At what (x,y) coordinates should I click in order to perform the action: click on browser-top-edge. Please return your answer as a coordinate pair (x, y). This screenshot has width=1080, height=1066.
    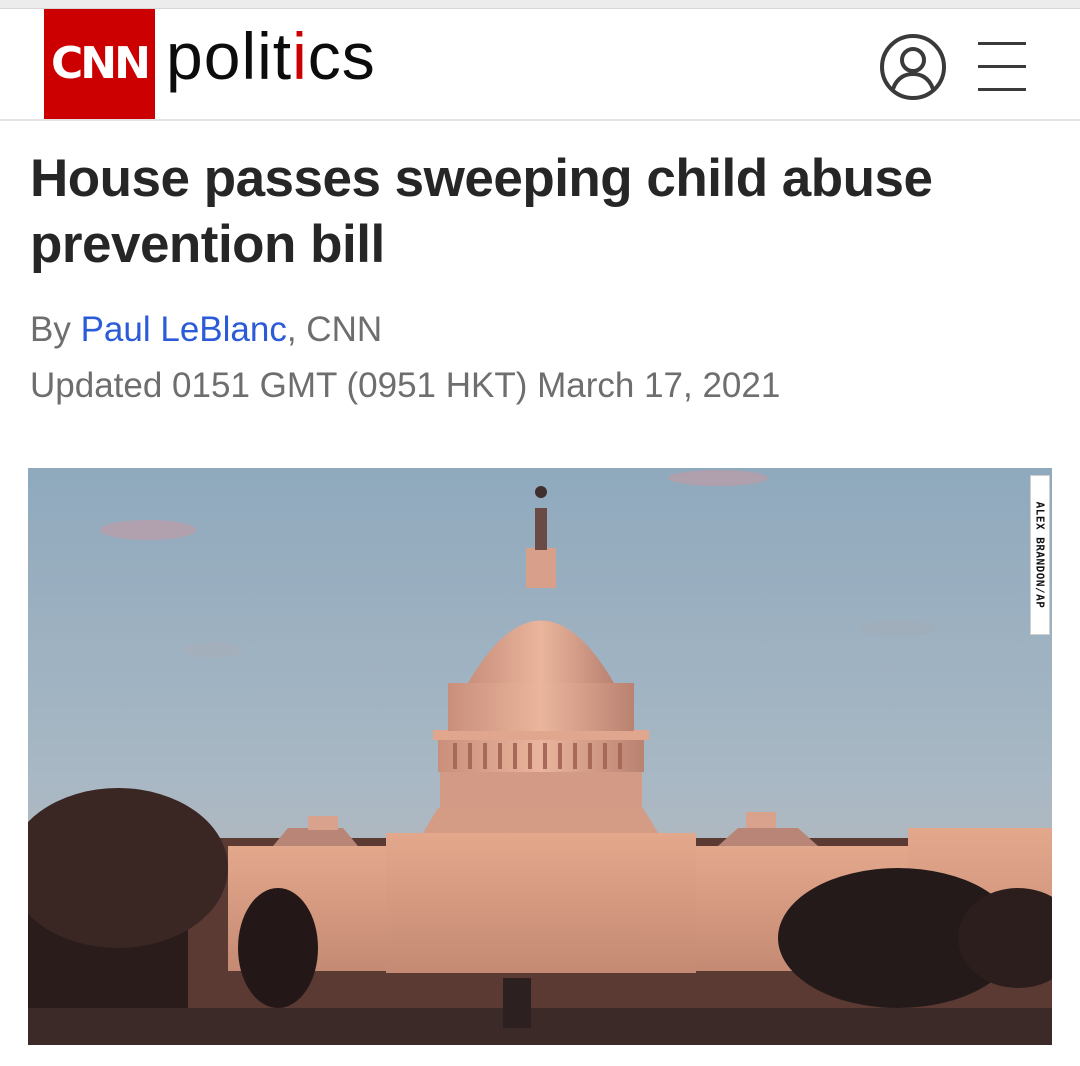
    Looking at the image, I should click on (540, 4).